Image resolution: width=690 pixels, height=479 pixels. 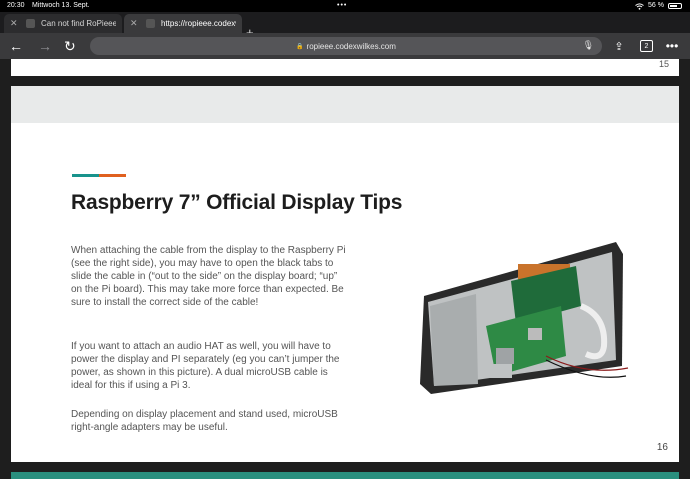 I want to click on multitask-dots: •••, so click(x=342, y=6).